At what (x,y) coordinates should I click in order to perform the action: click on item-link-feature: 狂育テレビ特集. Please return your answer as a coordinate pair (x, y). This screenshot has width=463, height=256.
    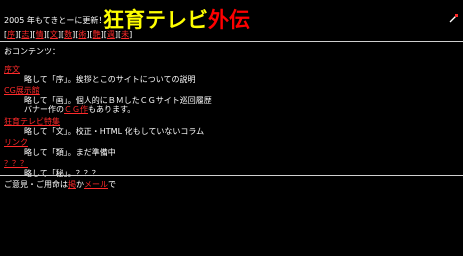
    Looking at the image, I should click on (108, 122).